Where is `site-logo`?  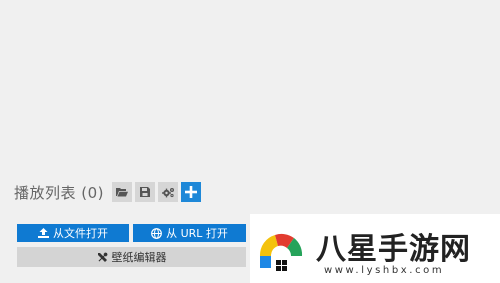
site-logo is located at coordinates (281, 252).